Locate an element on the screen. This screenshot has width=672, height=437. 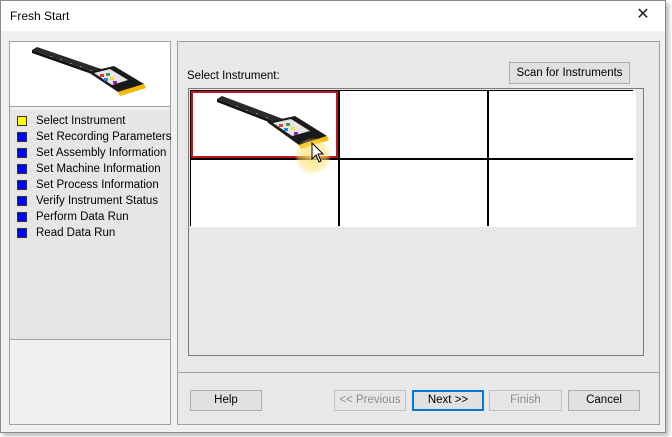
sidebar-instrument-image is located at coordinates (90, 74).